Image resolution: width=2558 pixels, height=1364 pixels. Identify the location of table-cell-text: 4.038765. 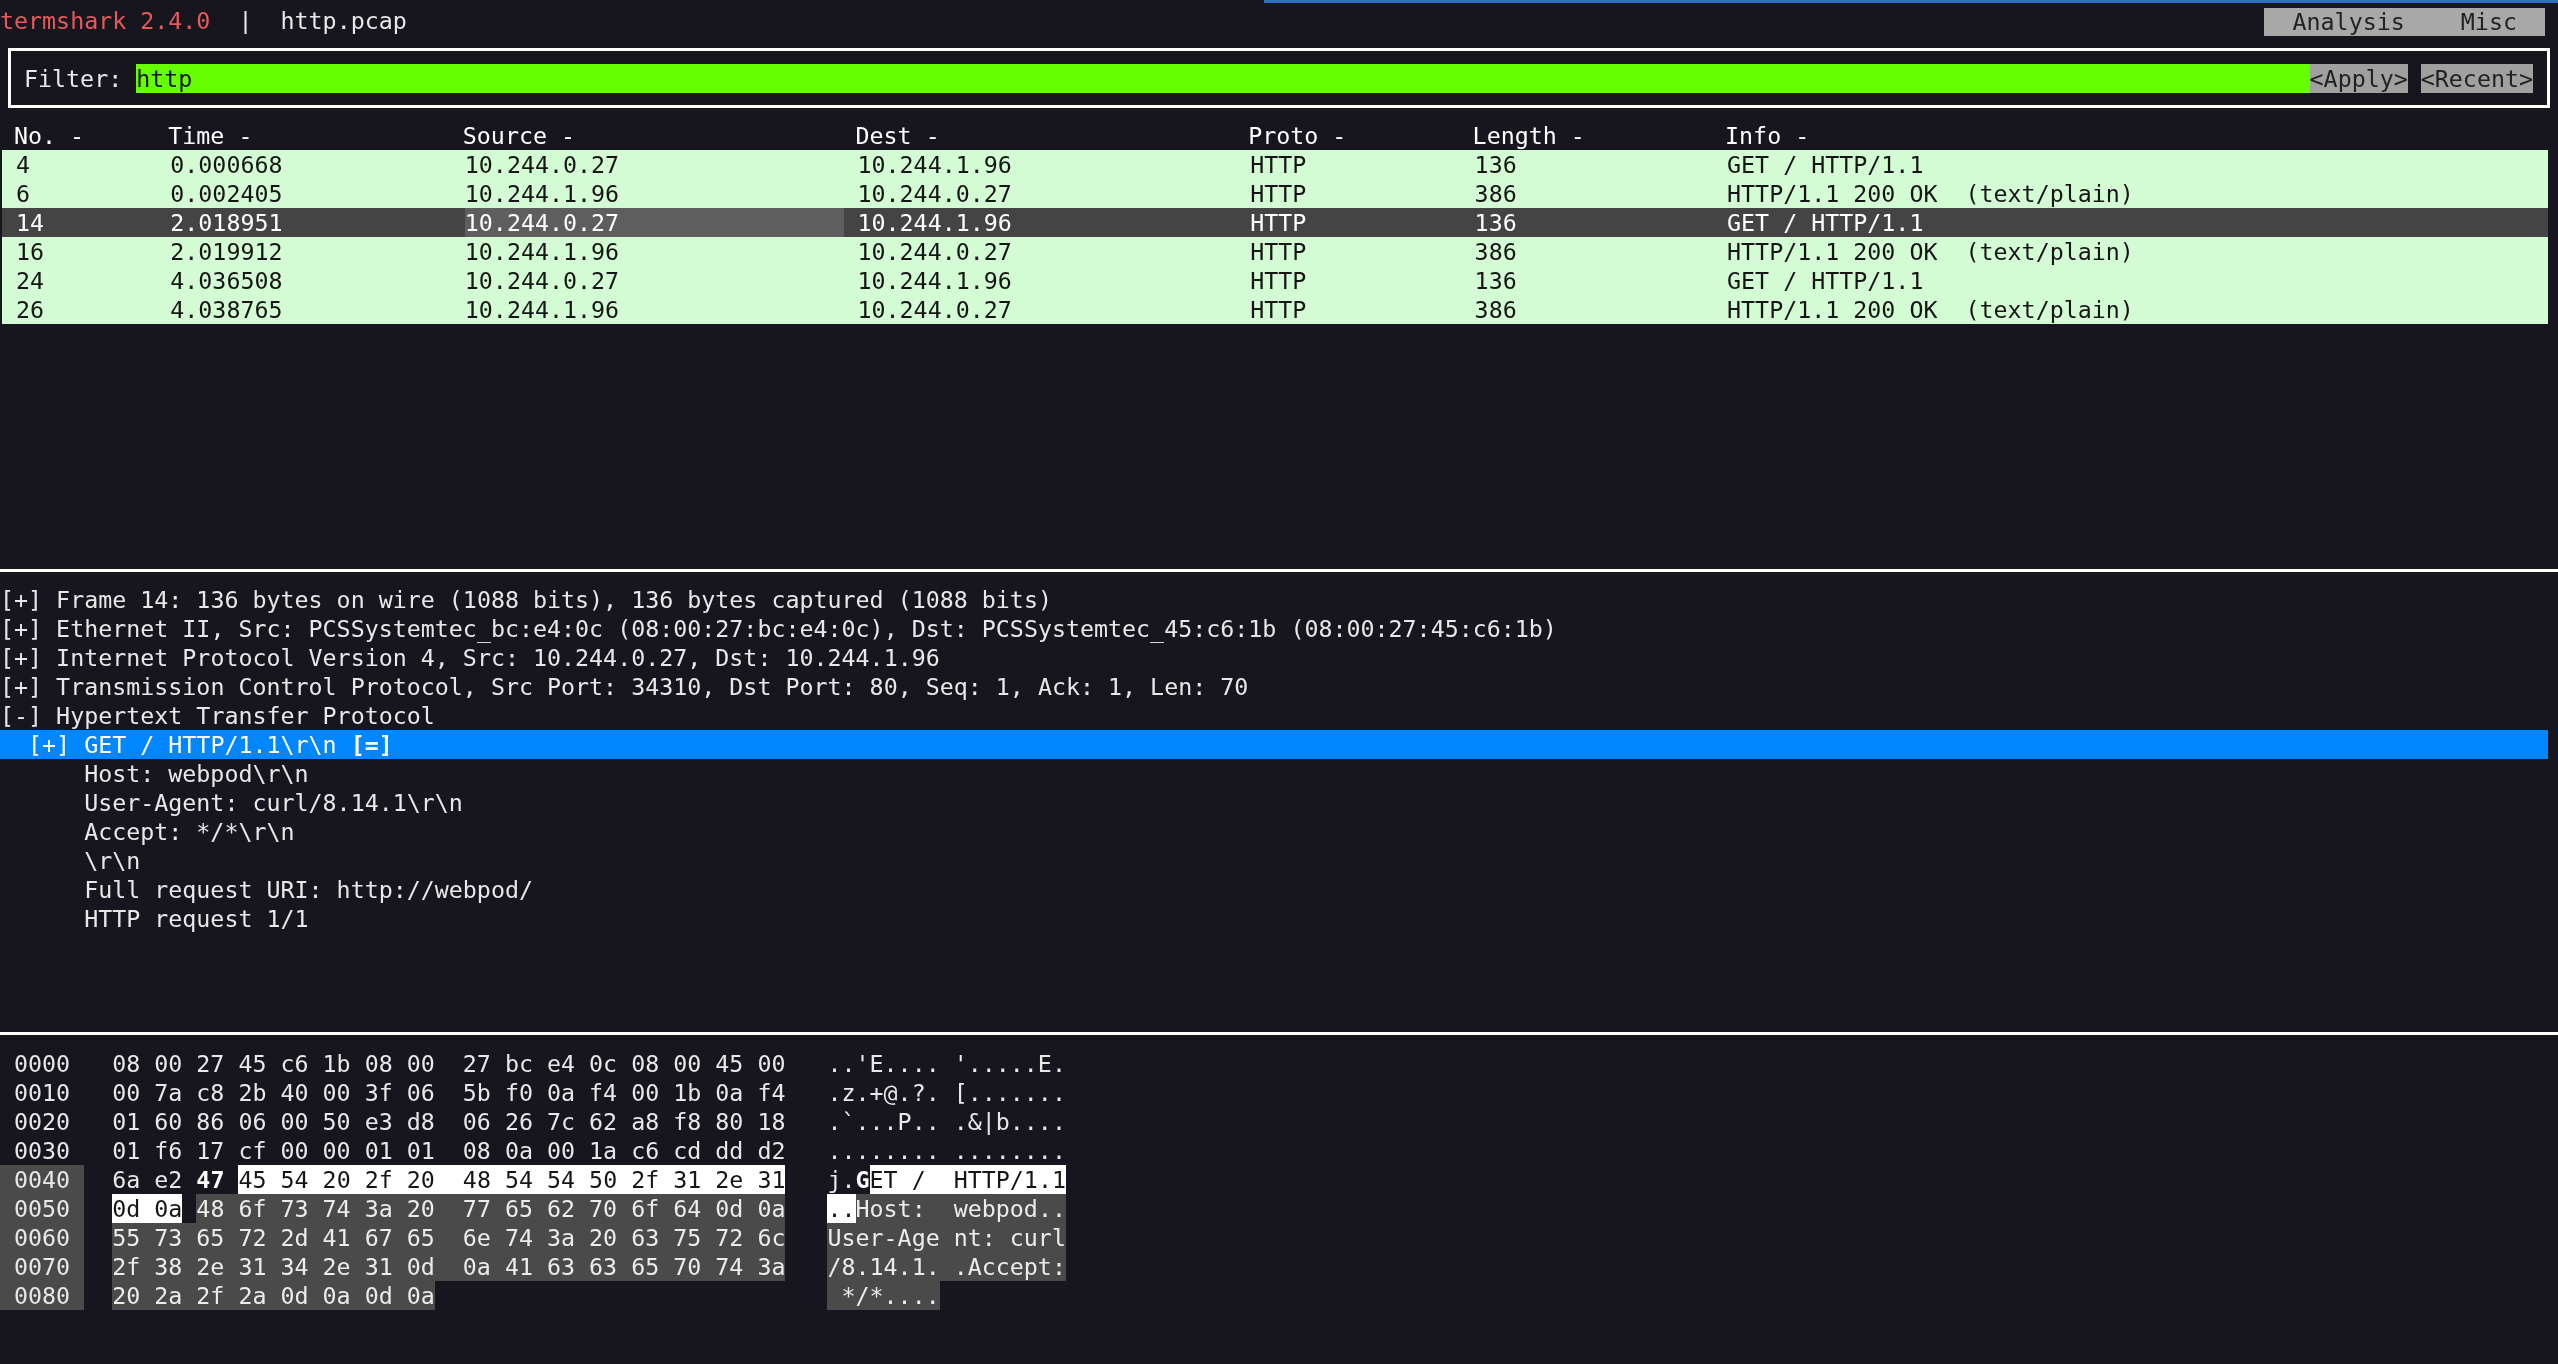
(227, 309).